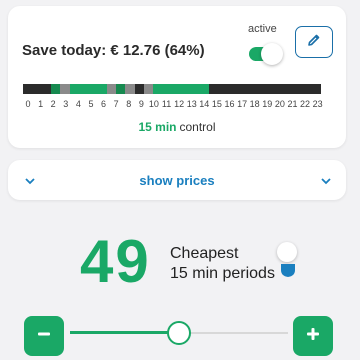 The width and height of the screenshot is (360, 360). I want to click on hour-label: 23, so click(317, 104).